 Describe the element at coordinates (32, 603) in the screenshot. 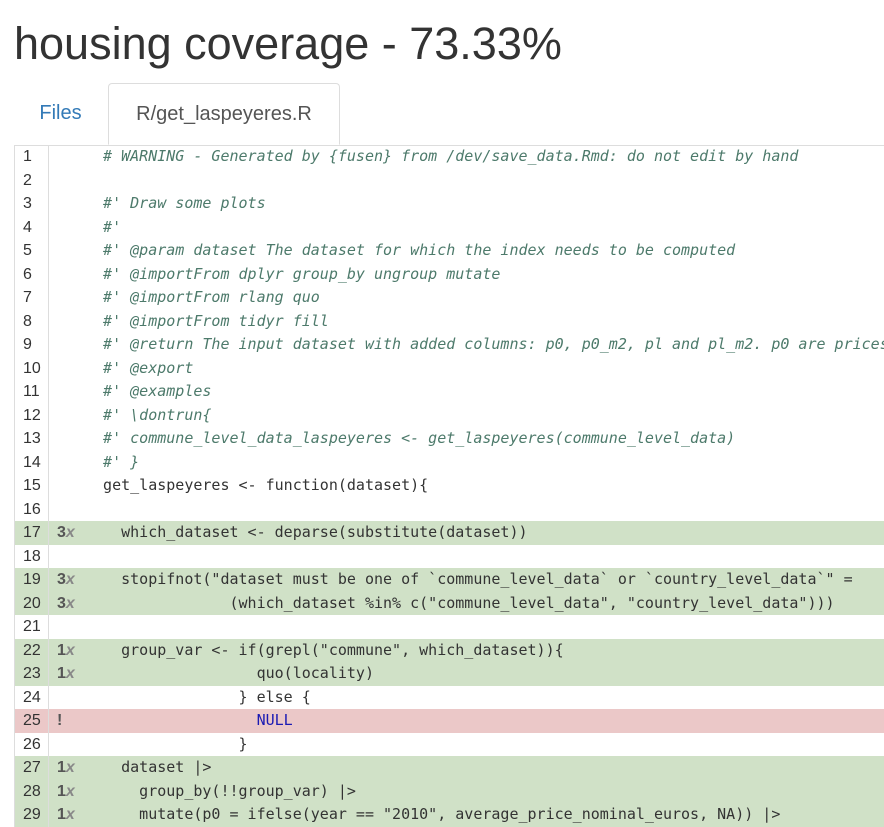

I see `line-number: 20` at that location.